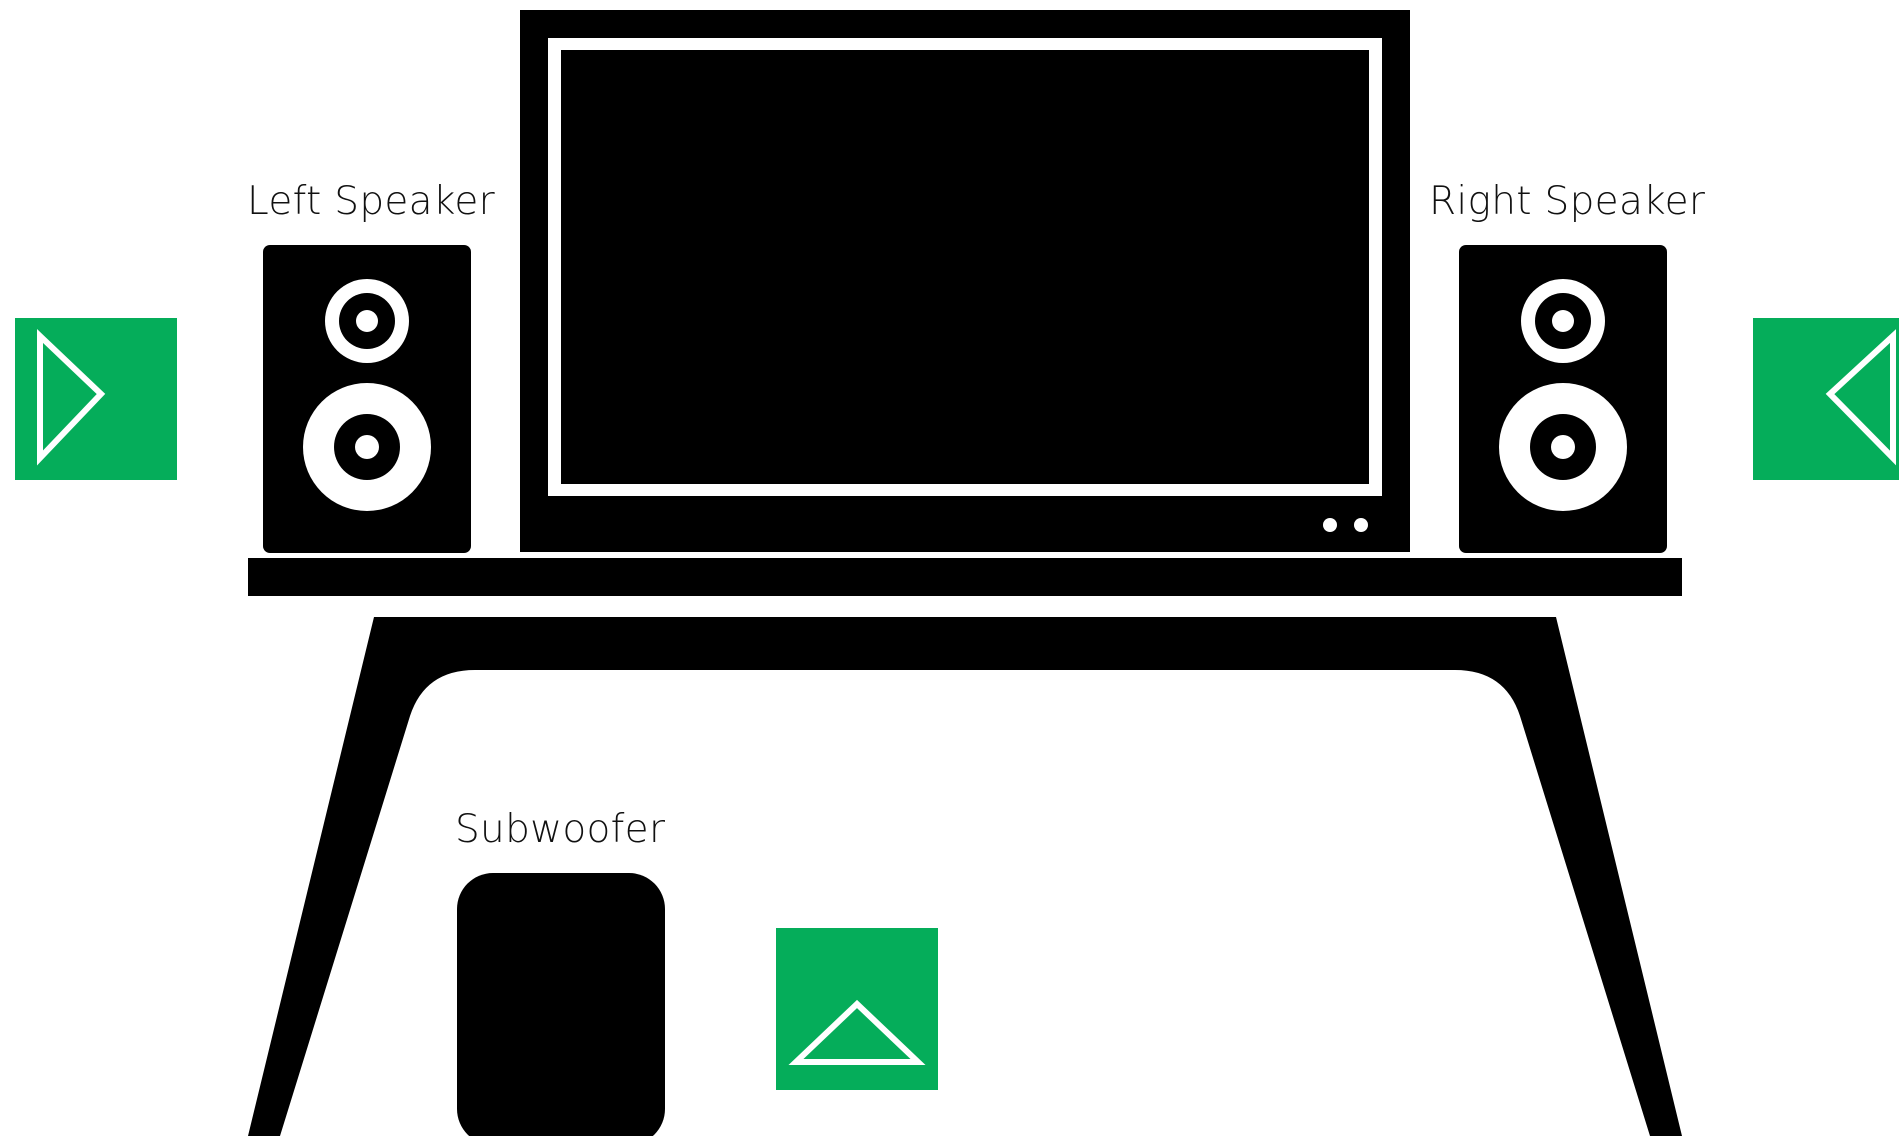 The width and height of the screenshot is (1899, 1136). What do you see at coordinates (1567, 201) in the screenshot?
I see `right-speaker-label: Right Speaker` at bounding box center [1567, 201].